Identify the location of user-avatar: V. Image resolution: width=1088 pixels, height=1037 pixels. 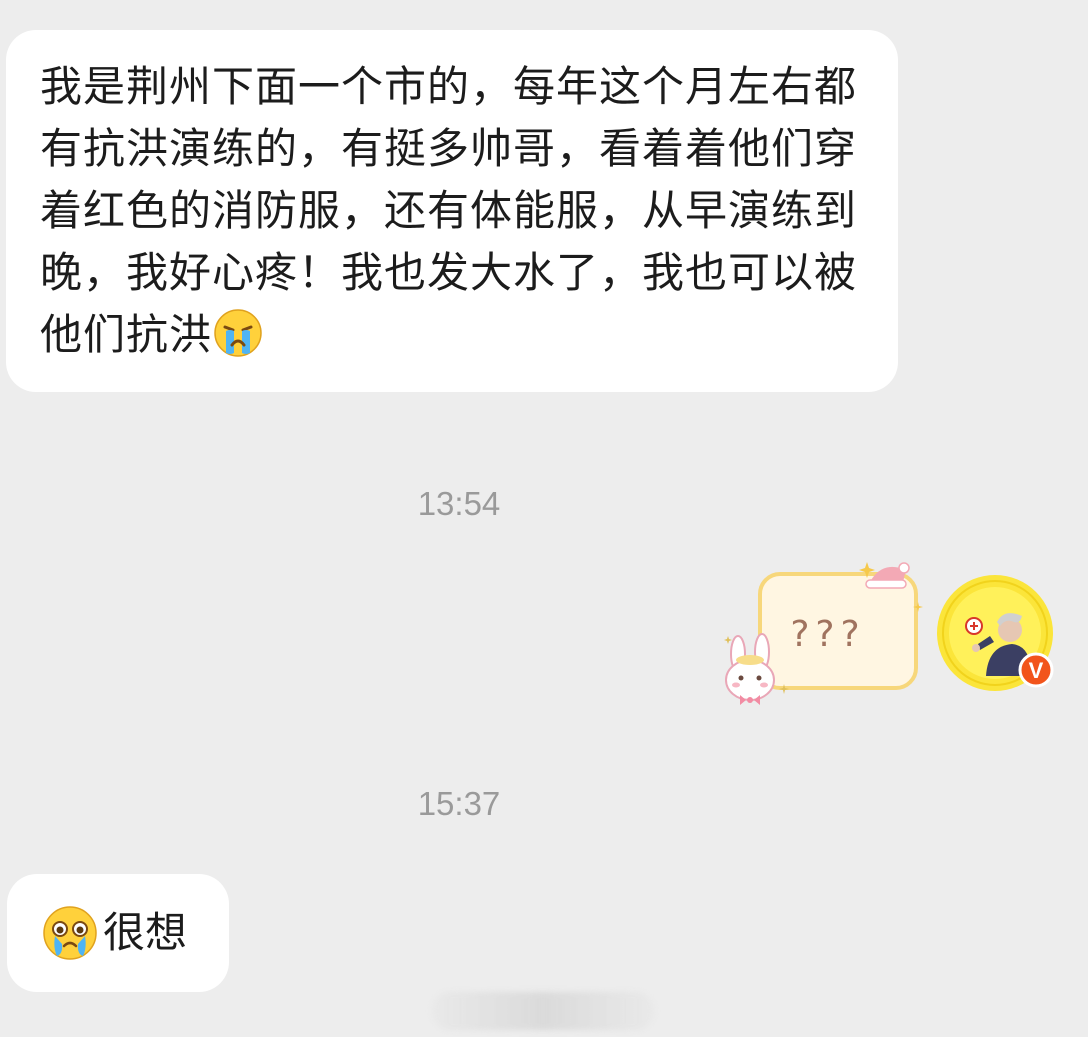
(995, 633).